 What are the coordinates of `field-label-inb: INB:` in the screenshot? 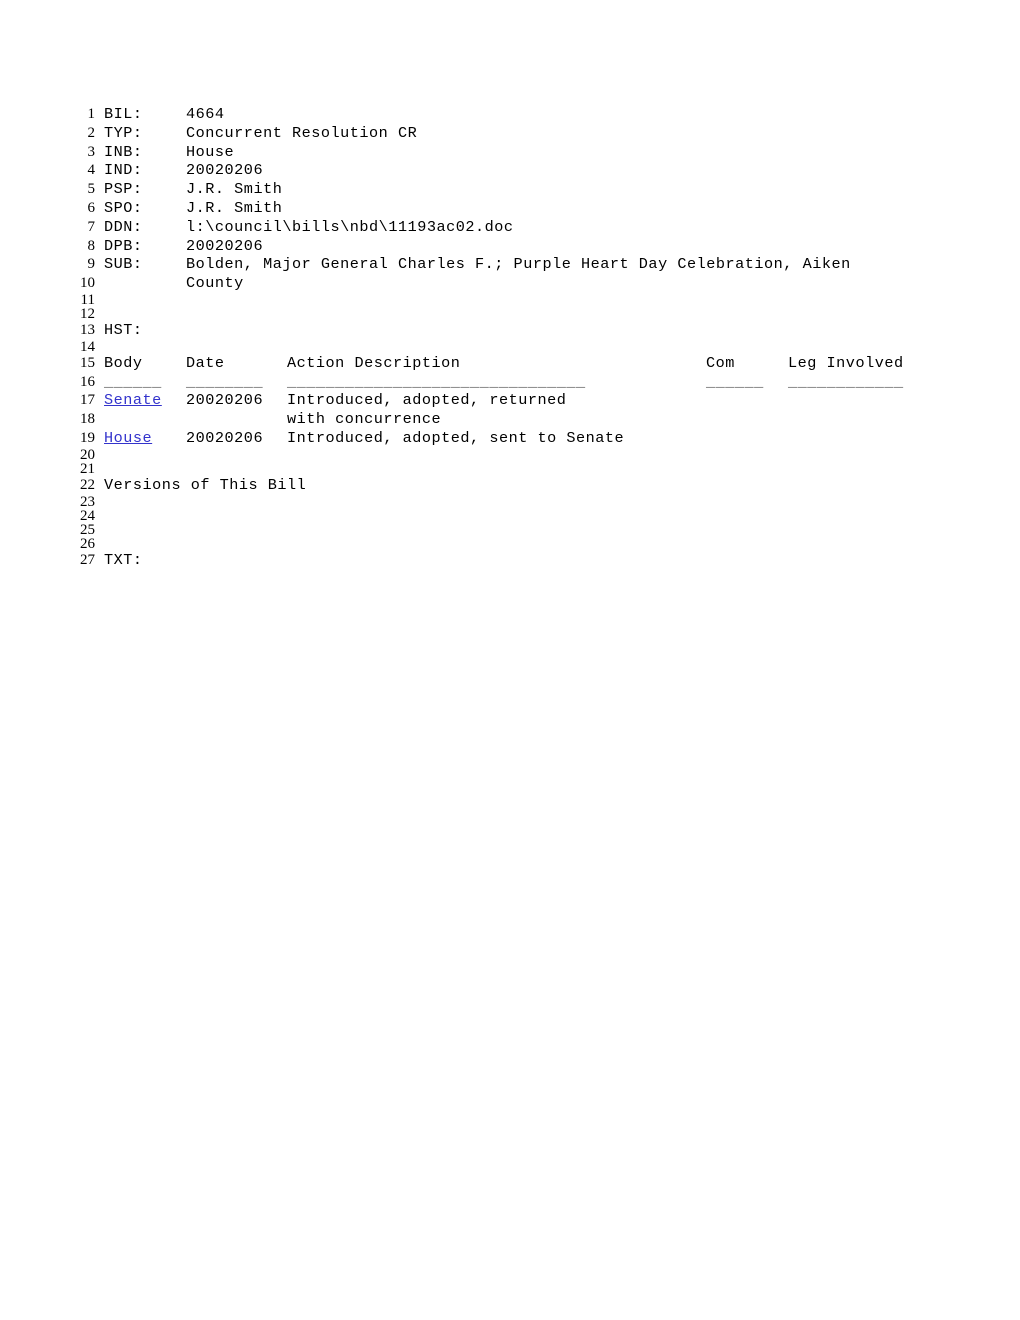 It's located at (123, 151).